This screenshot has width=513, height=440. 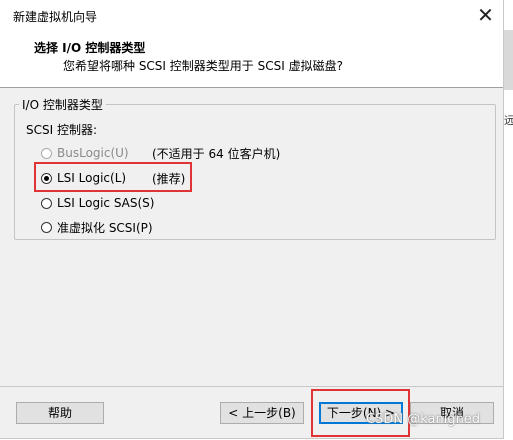 I want to click on background-strip-char: 远, so click(x=508, y=120).